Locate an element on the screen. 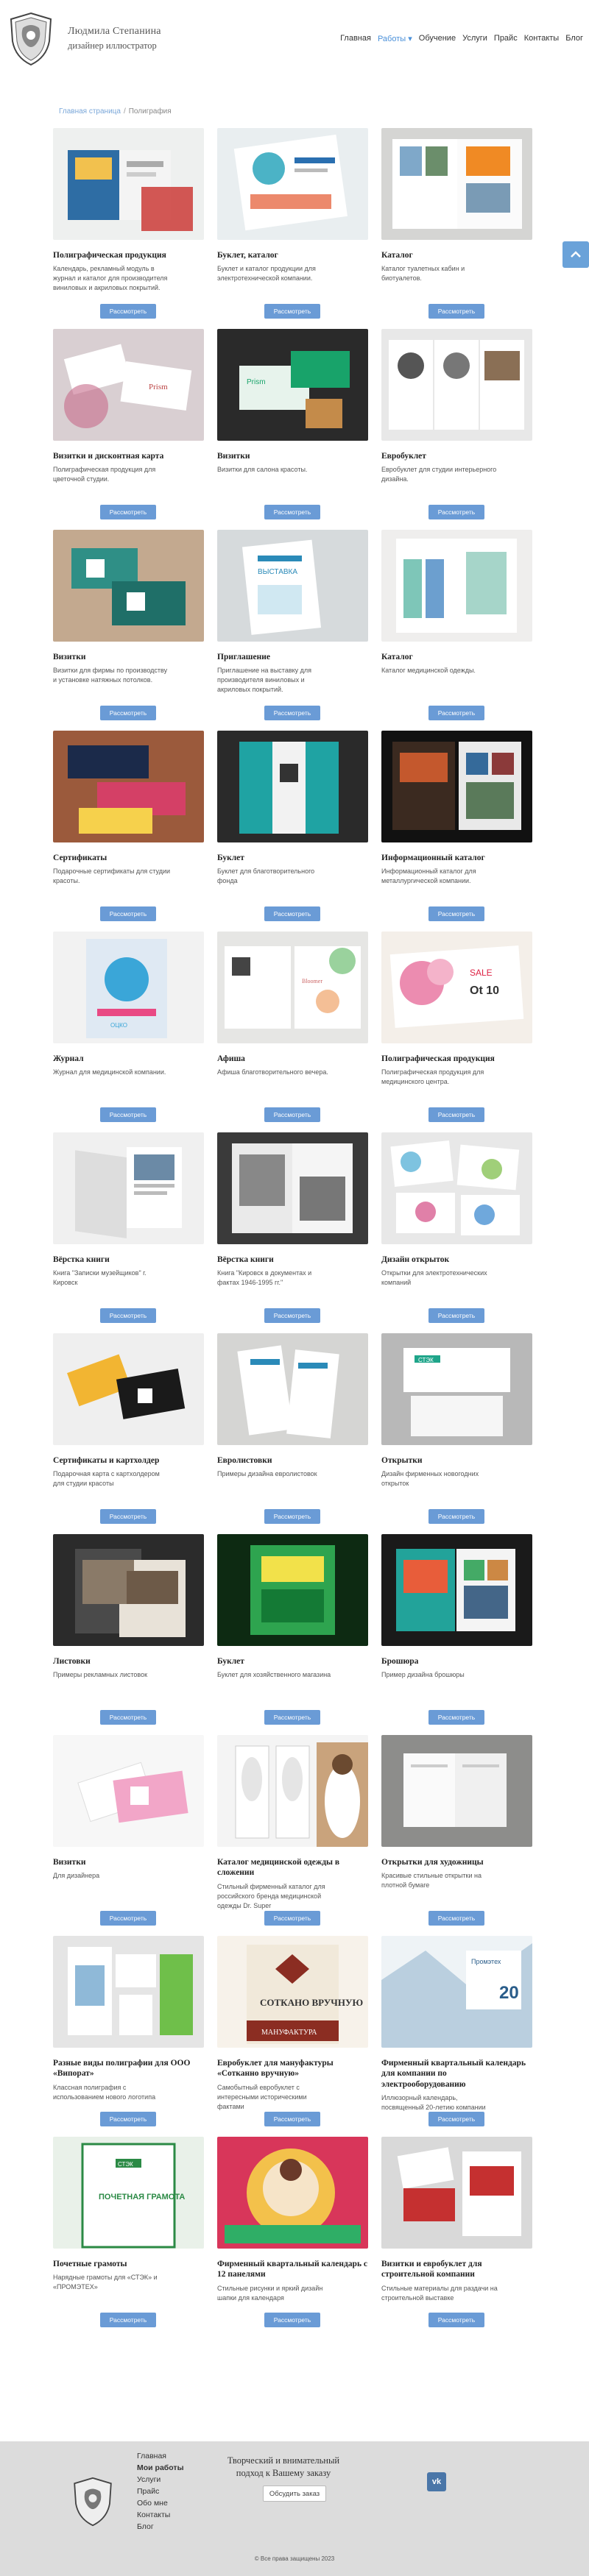 The image size is (589, 2576). copyright: © Все права защищены 2023 is located at coordinates (294, 2558).